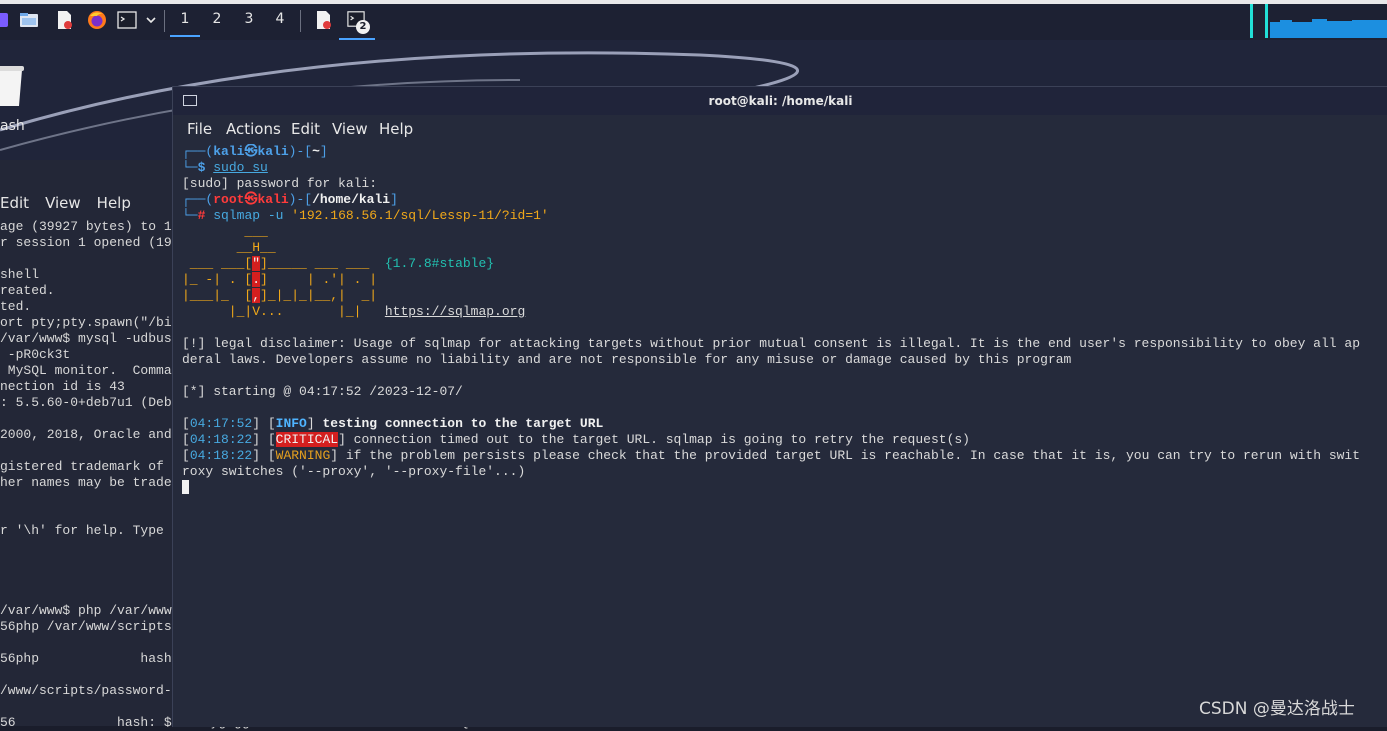 This screenshot has width=1387, height=731. Describe the element at coordinates (199, 129) in the screenshot. I see `menu-file: File` at that location.